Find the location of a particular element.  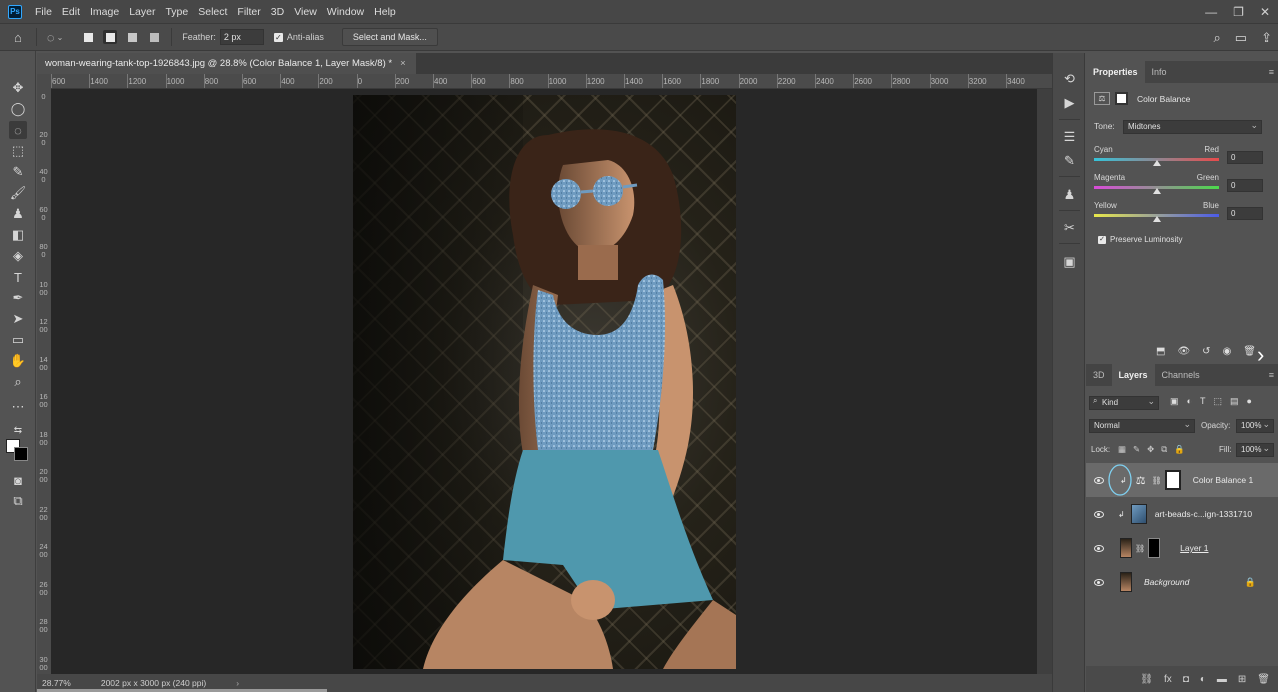

delete-layer-icon: 🗑 is located at coordinates (1263, 679).